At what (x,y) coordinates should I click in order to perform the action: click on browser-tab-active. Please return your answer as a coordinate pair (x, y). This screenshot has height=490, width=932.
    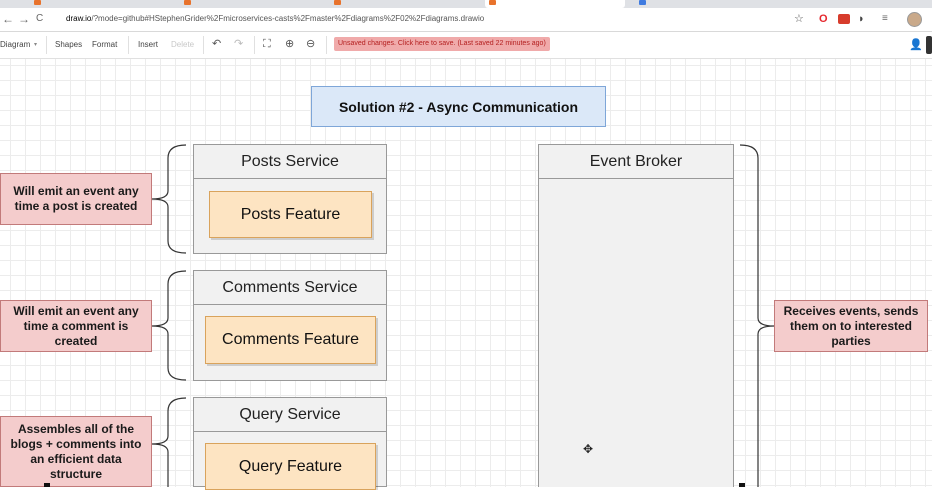
    Looking at the image, I should click on (555, 4).